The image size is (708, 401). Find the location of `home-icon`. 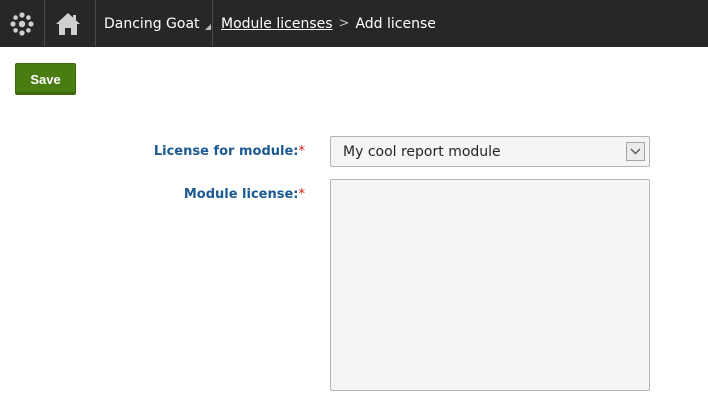

home-icon is located at coordinates (68, 23).